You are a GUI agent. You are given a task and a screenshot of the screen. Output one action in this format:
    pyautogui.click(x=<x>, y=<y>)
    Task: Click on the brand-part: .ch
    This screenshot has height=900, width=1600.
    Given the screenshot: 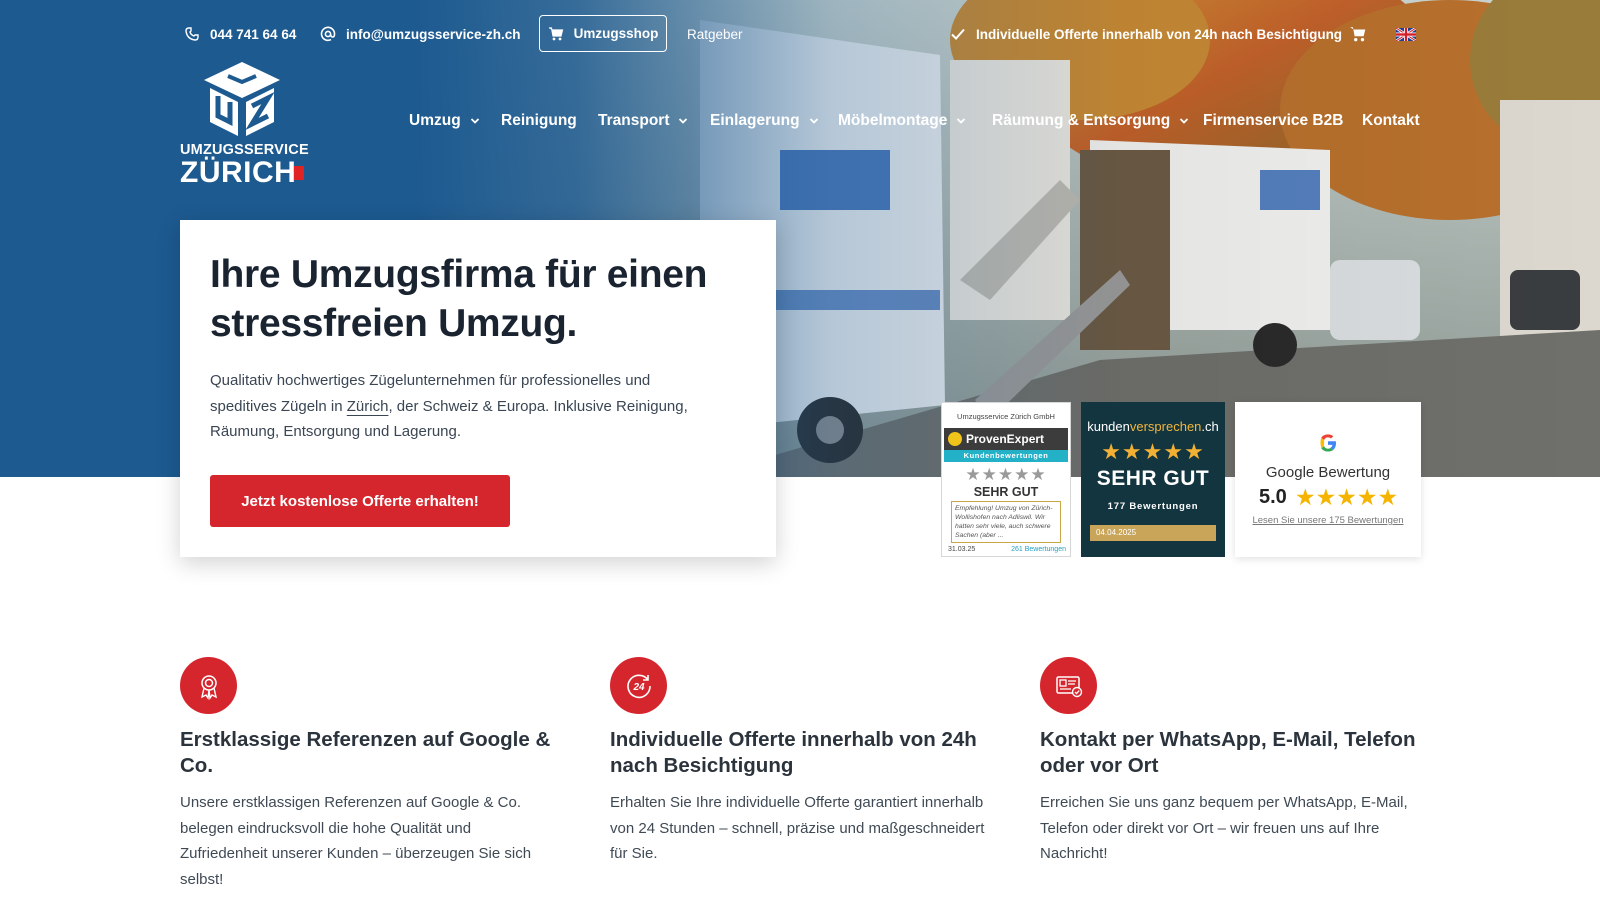 What is the action you would take?
    pyautogui.click(x=1210, y=426)
    